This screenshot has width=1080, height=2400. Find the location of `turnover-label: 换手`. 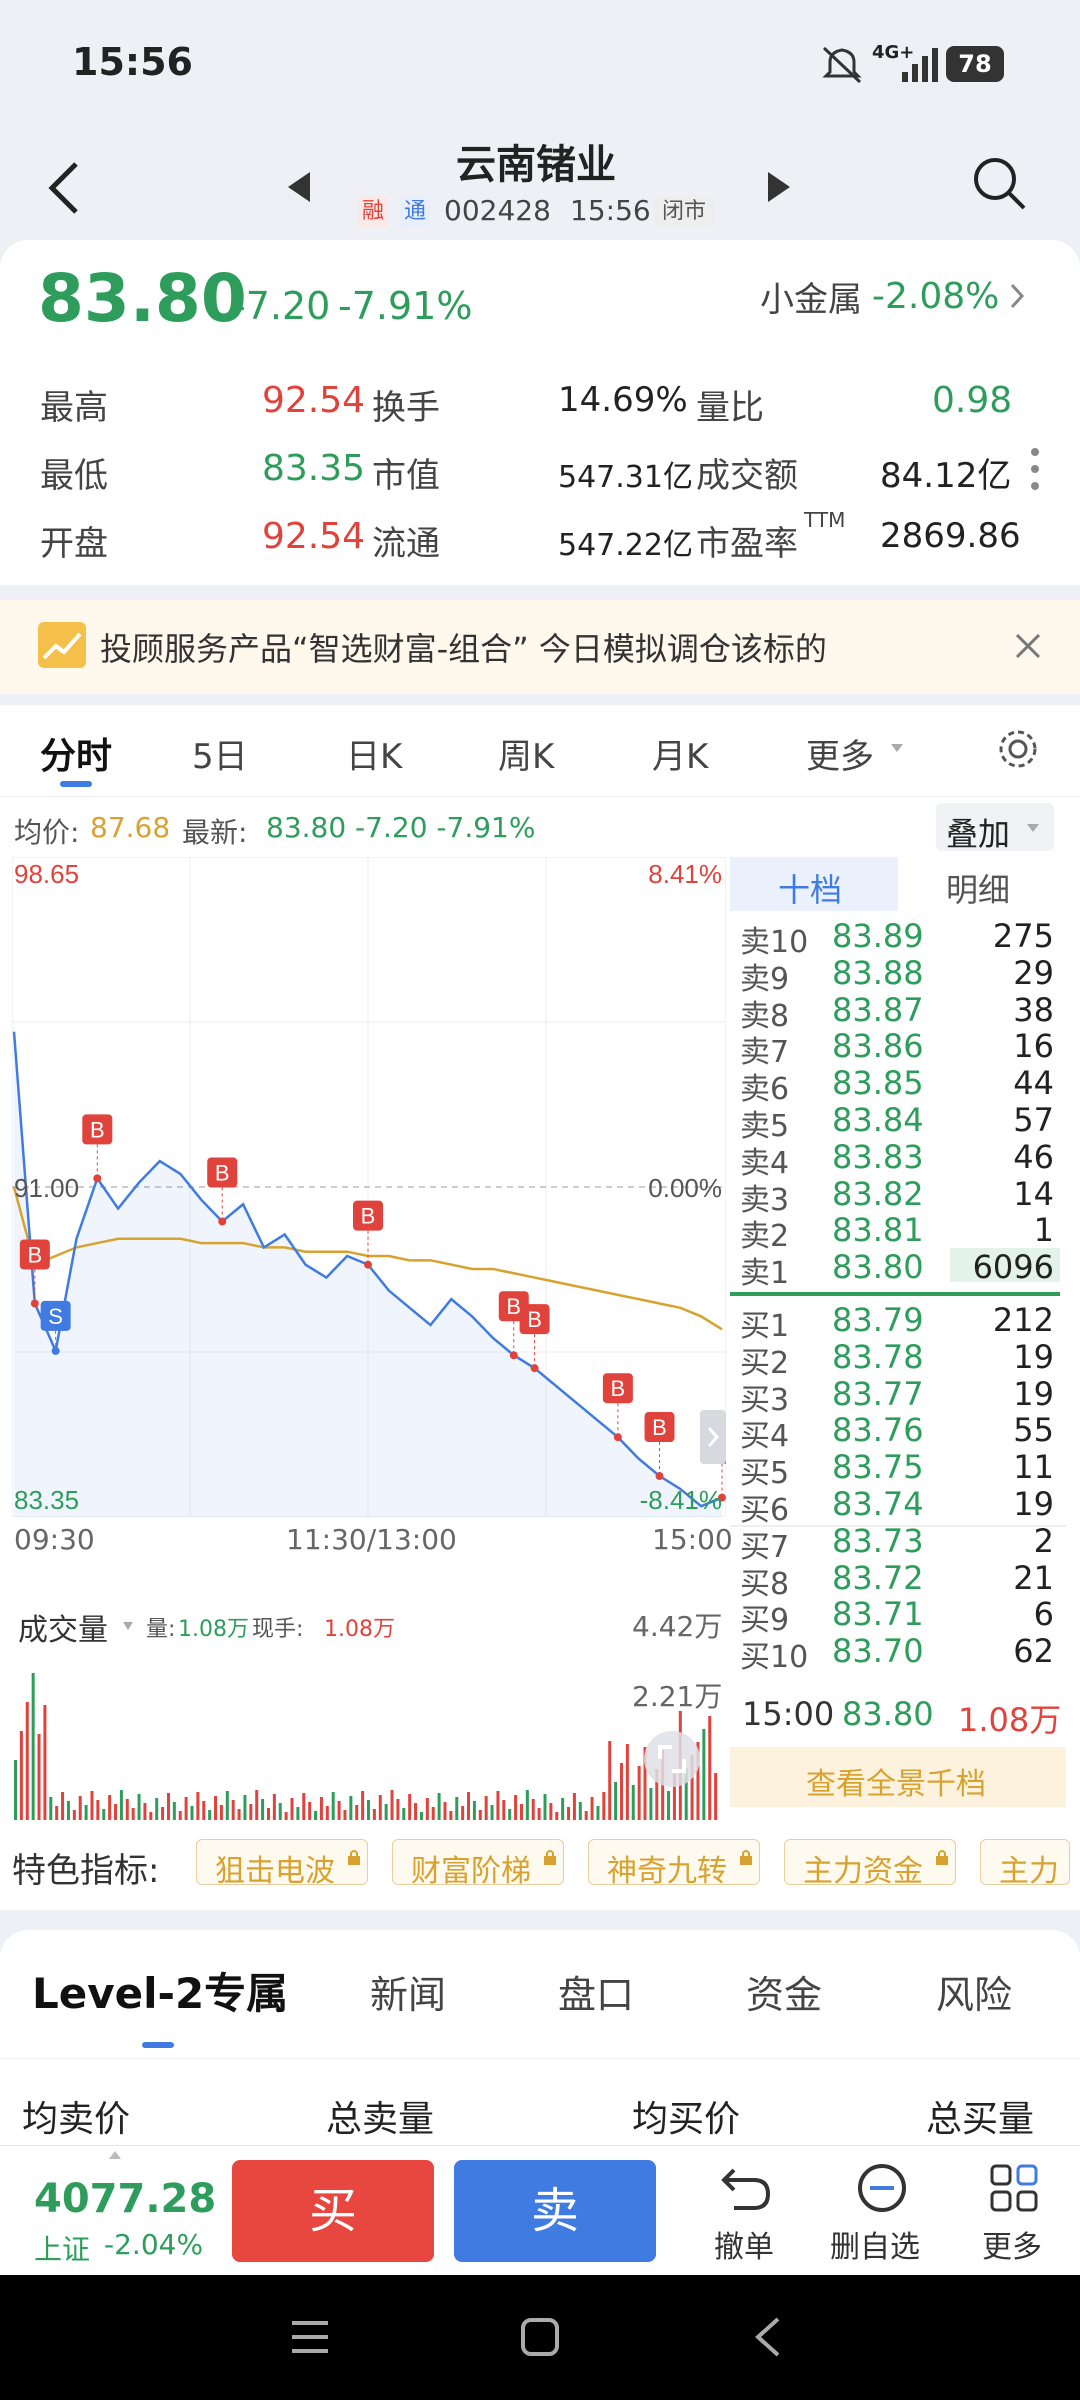

turnover-label: 换手 is located at coordinates (406, 408).